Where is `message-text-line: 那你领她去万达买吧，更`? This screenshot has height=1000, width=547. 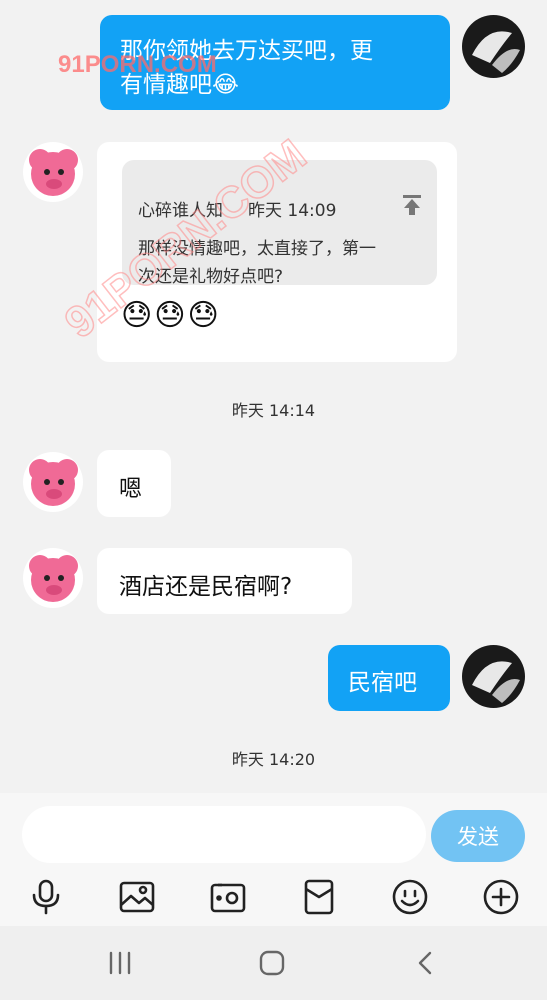 message-text-line: 那你领她去万达买吧，更 is located at coordinates (246, 51).